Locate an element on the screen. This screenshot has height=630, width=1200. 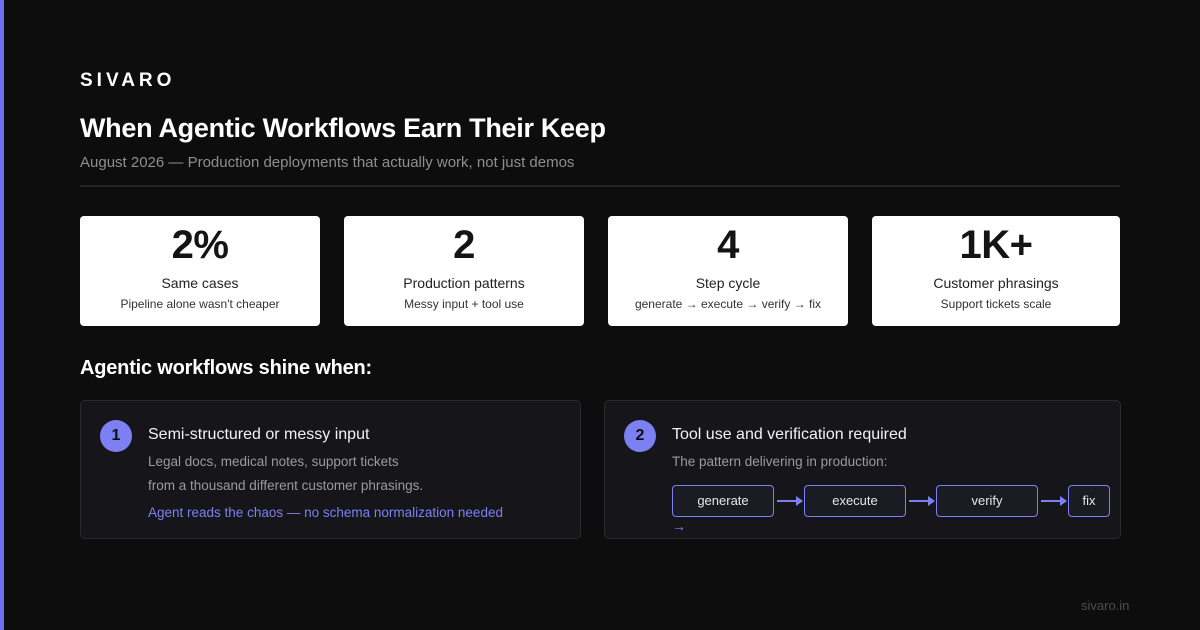
footer-url: sivaro.in is located at coordinates (1105, 605).